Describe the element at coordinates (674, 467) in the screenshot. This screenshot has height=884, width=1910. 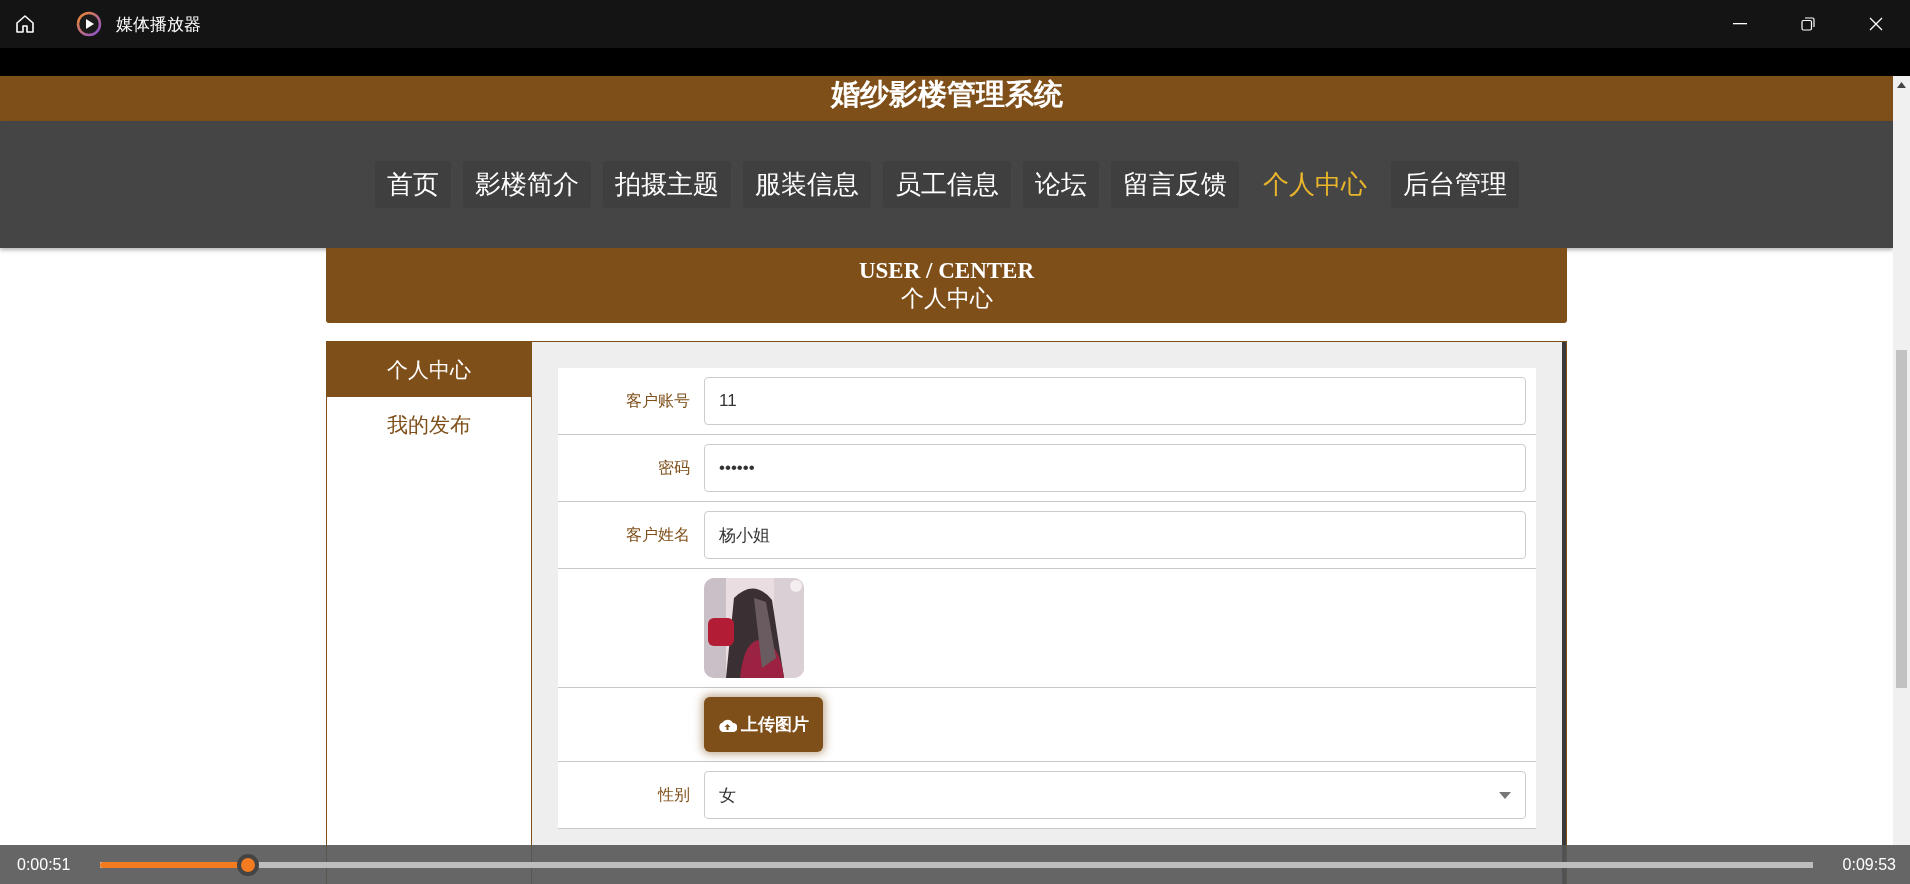
I see `field-label: 密码` at that location.